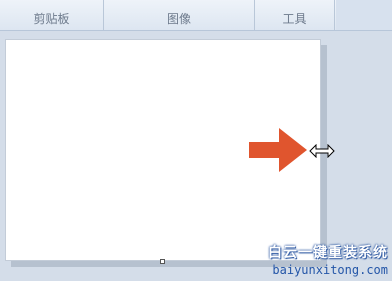 The image size is (392, 281). I want to click on ribbon-group-label: 工具, so click(294, 19).